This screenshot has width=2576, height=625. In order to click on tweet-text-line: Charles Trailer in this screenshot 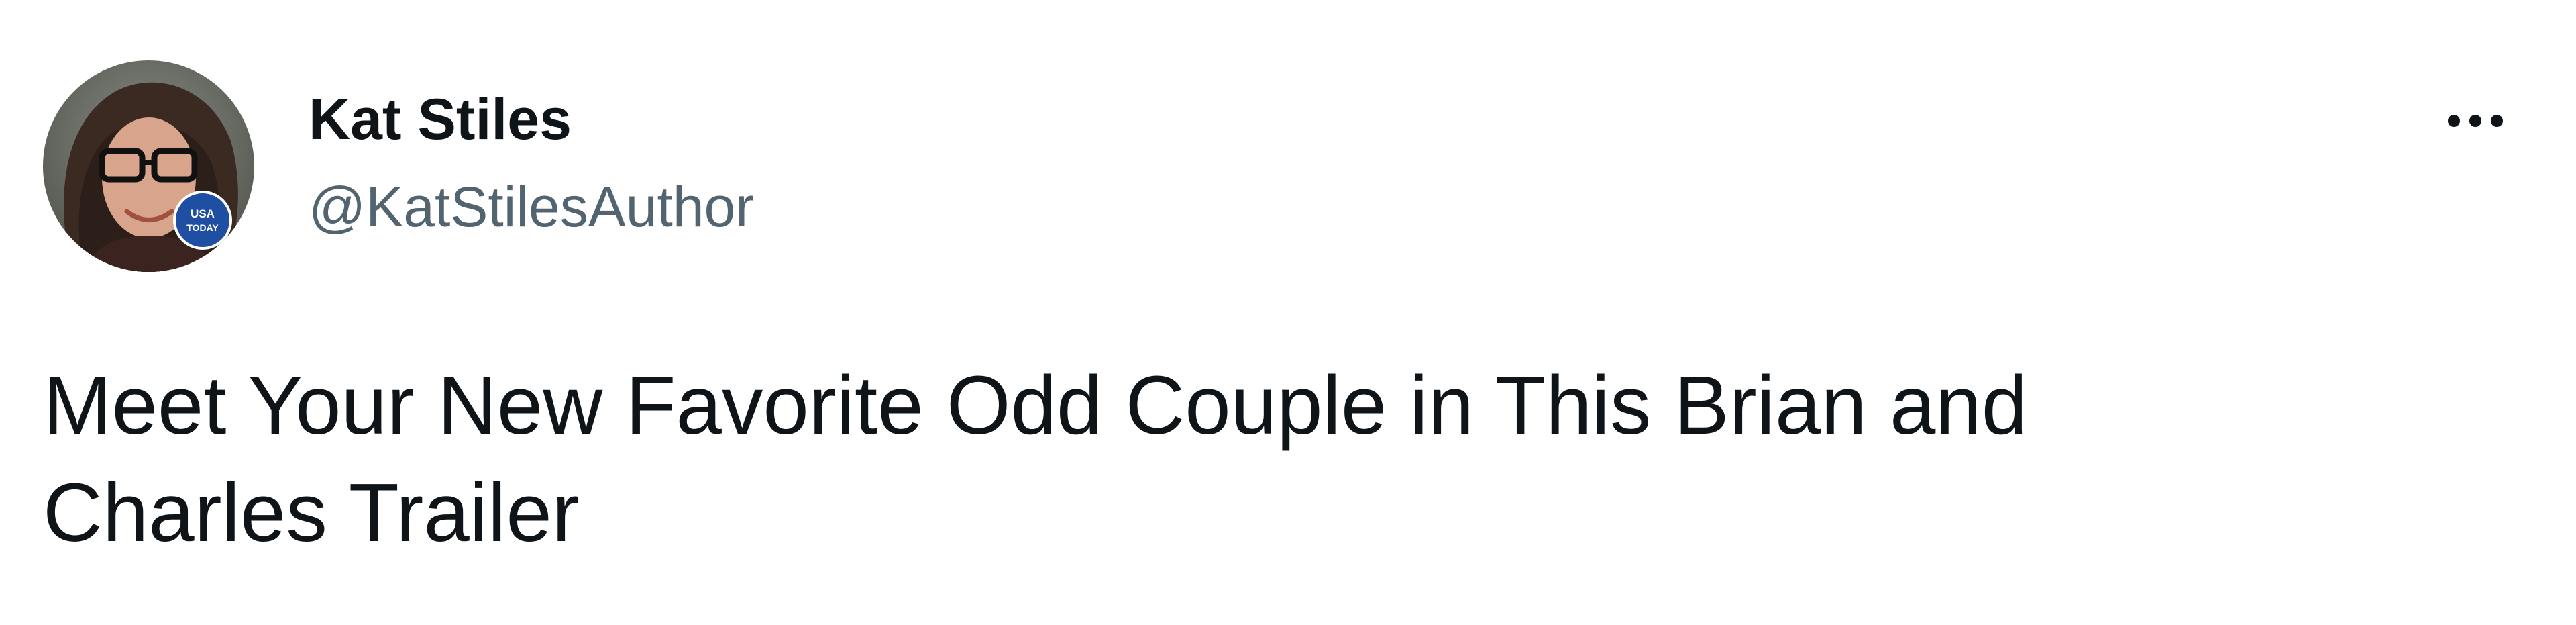, I will do `click(311, 513)`.